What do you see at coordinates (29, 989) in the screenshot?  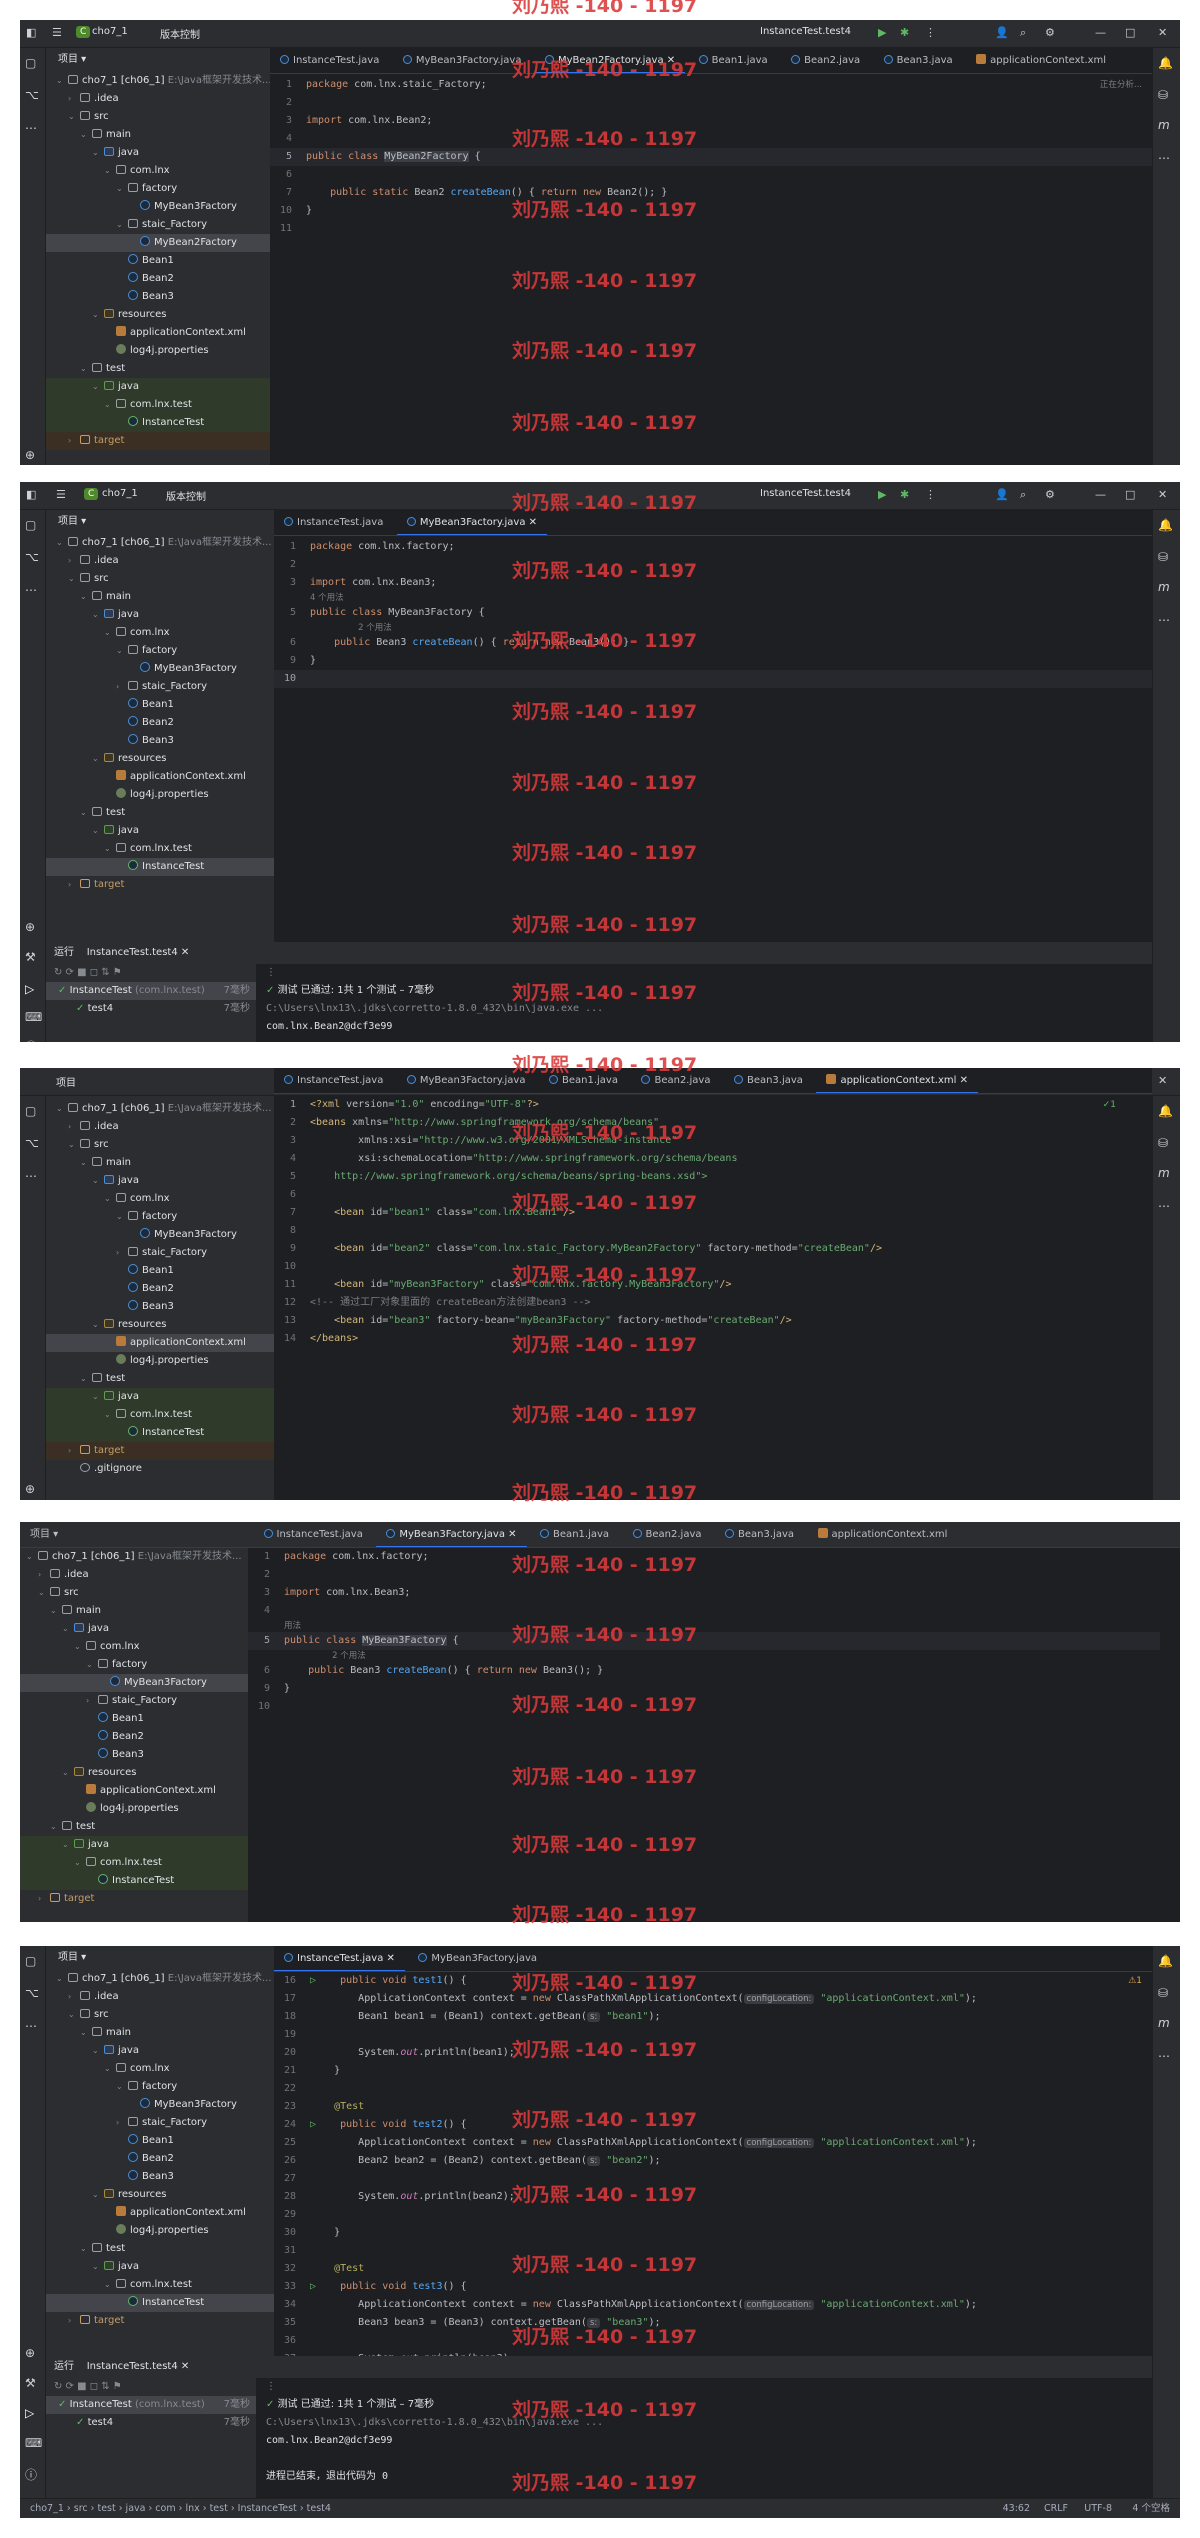 I see `run-tool-icon: ▷` at bounding box center [29, 989].